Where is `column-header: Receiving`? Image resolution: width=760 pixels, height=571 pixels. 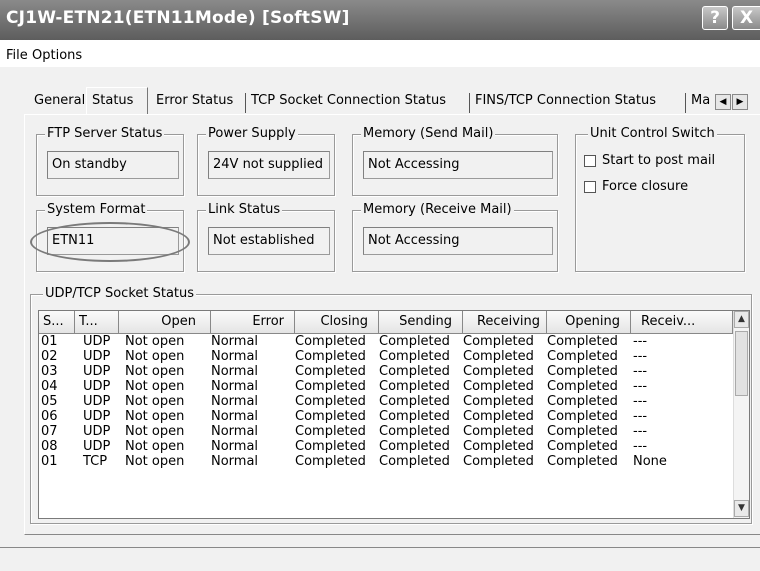
column-header: Receiving is located at coordinates (505, 322).